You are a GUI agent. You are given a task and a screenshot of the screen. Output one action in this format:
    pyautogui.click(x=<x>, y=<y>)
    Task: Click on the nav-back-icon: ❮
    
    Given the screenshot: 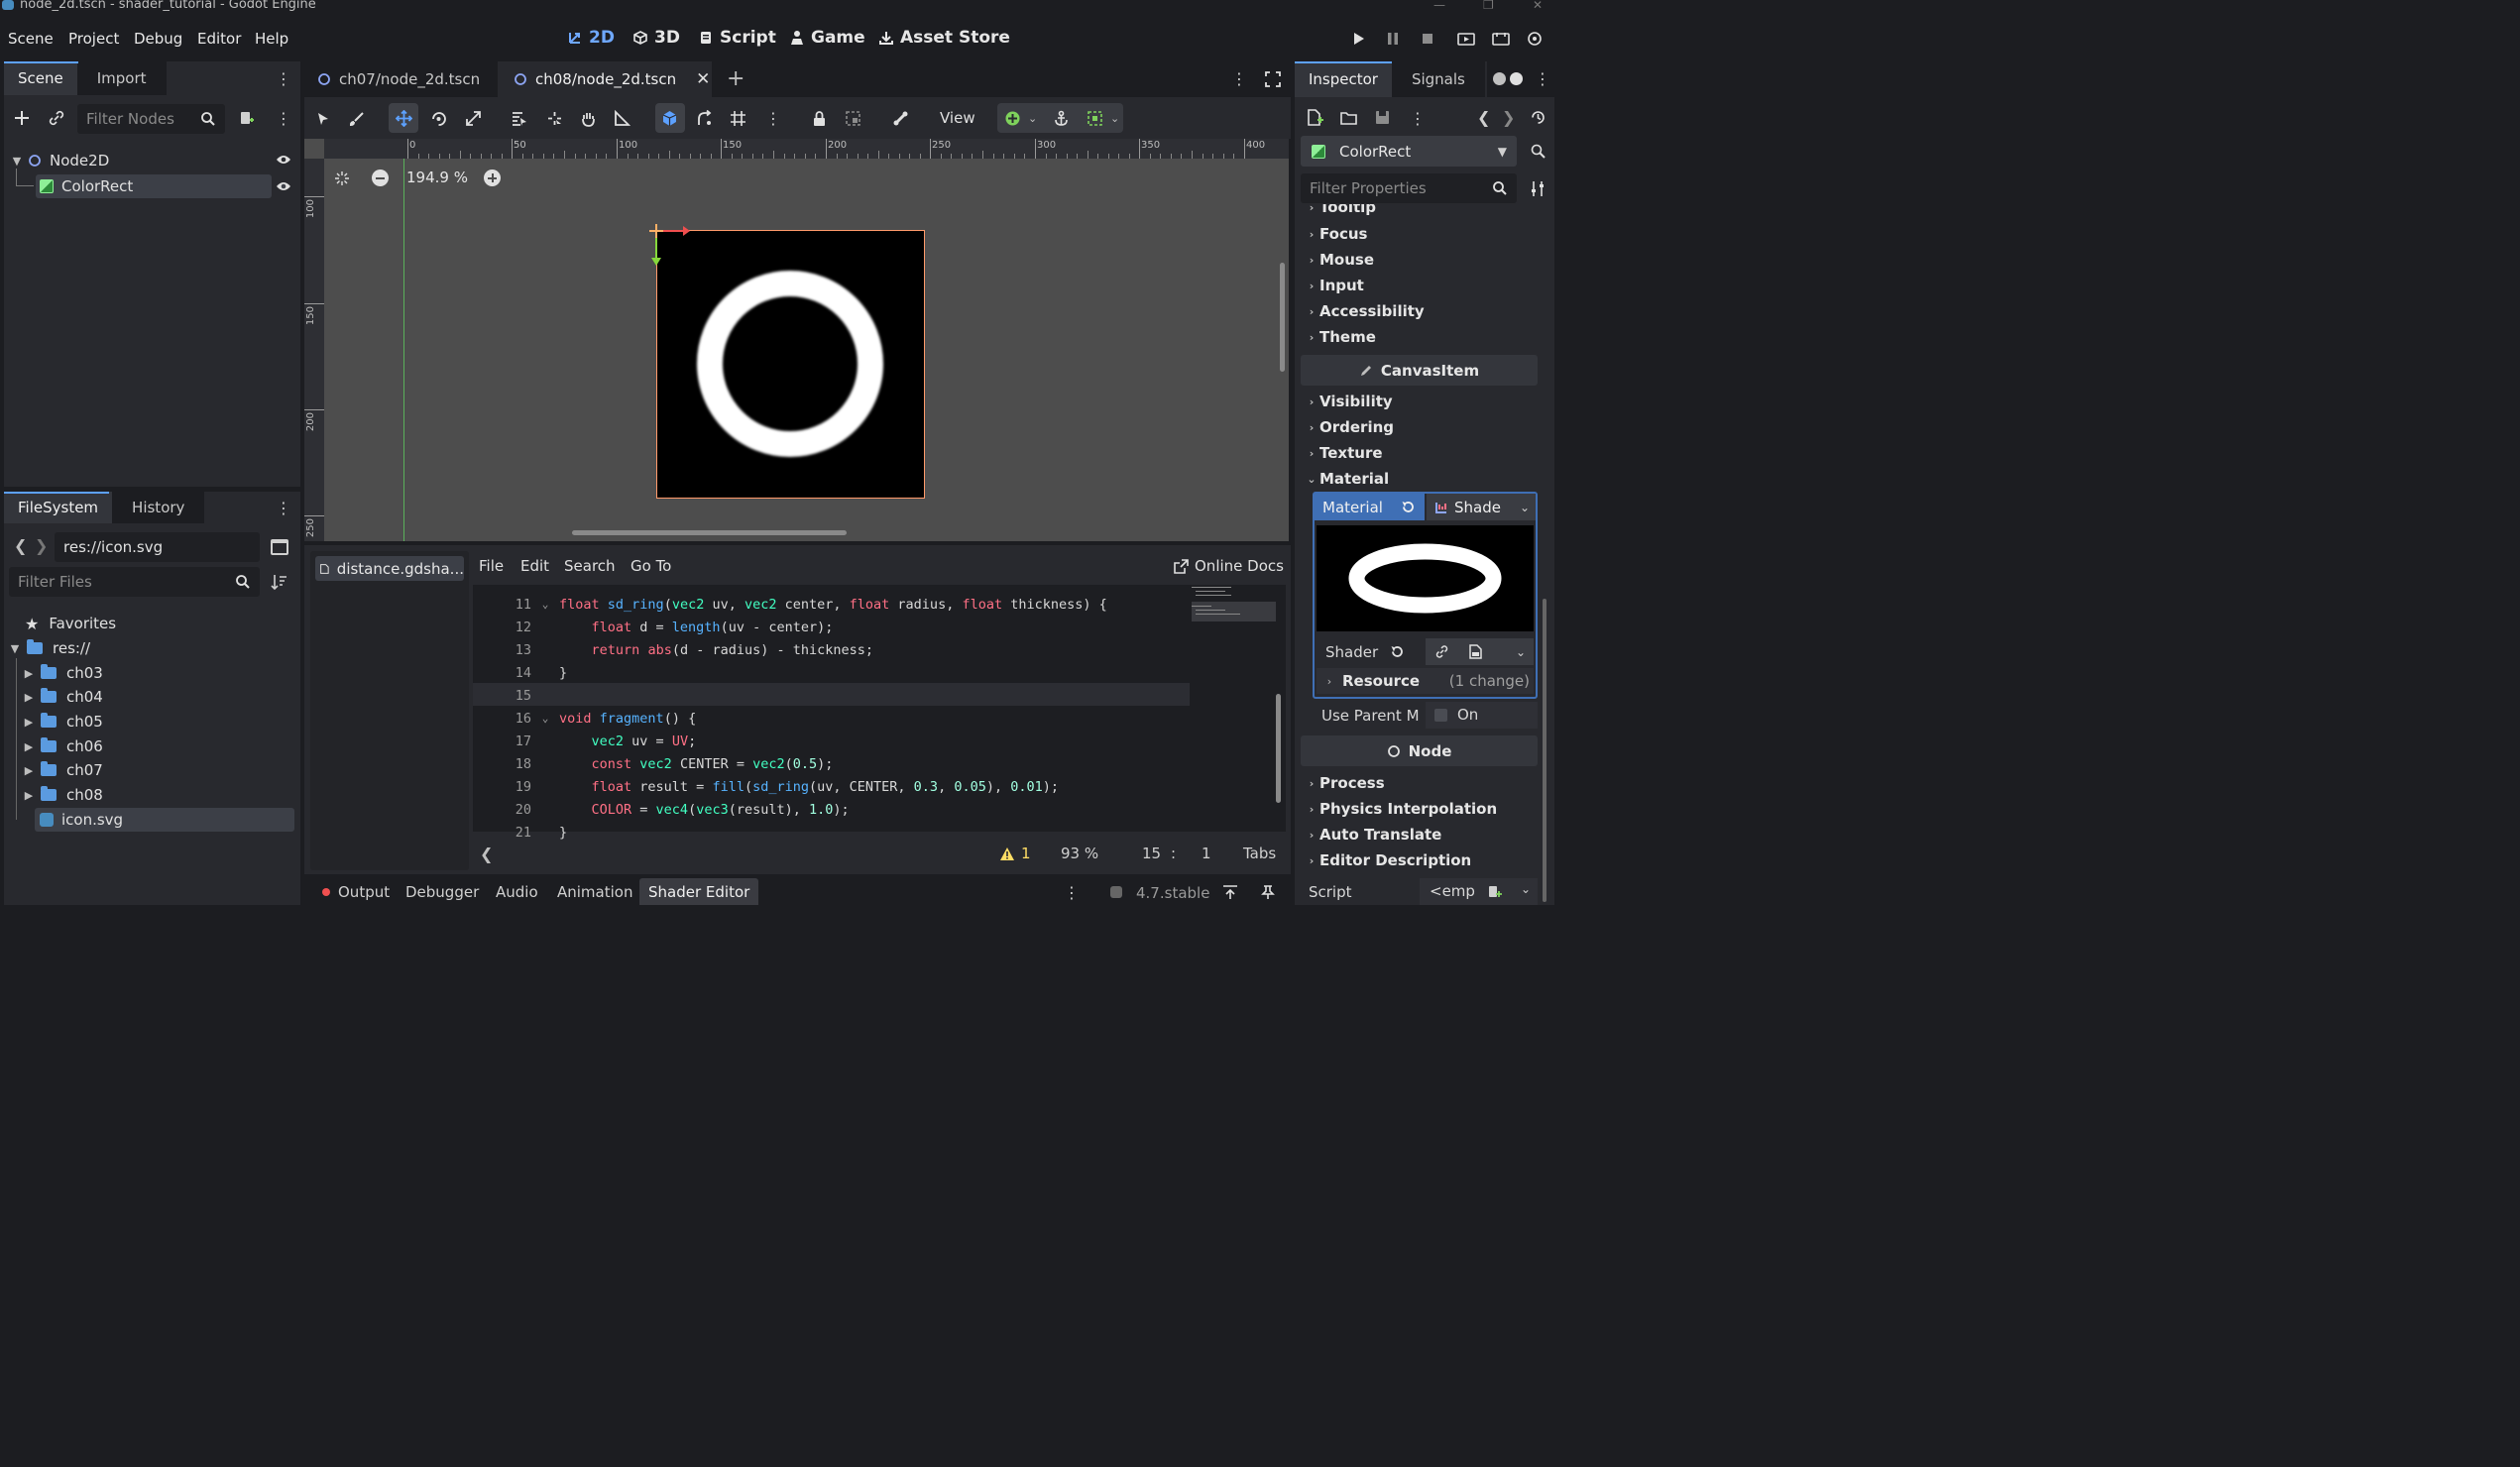 What is the action you would take?
    pyautogui.click(x=20, y=545)
    